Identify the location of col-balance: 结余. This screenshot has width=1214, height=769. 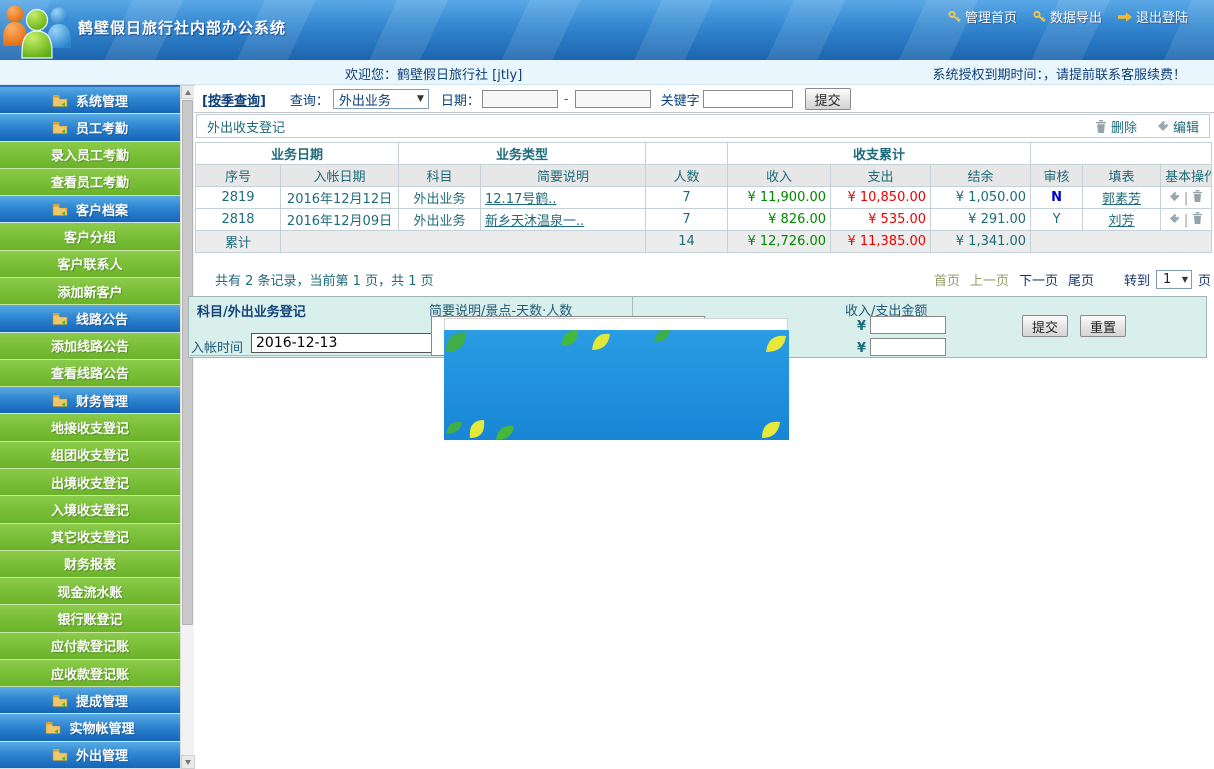
(981, 175).